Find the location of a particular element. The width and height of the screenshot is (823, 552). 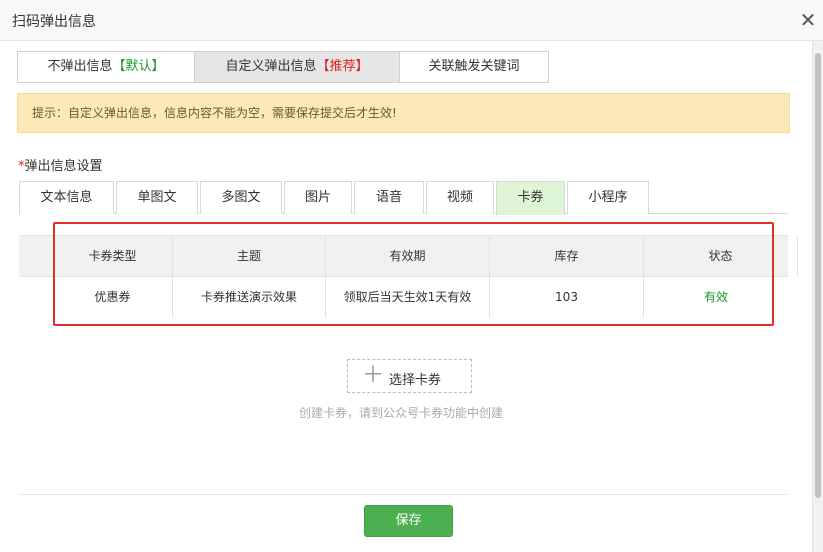

cell-stock: 103 is located at coordinates (567, 297).